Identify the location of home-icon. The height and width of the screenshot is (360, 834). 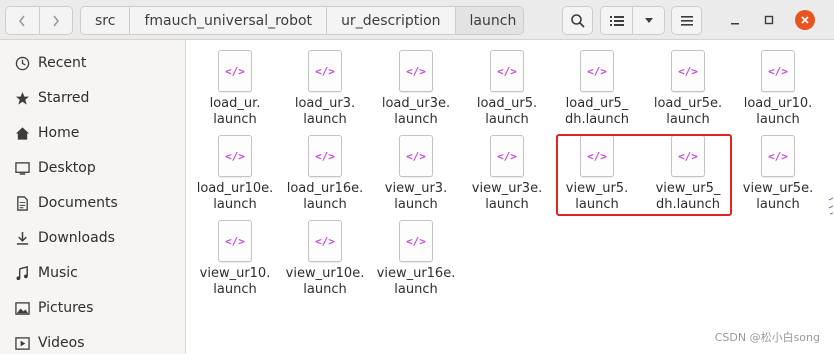
(22, 133).